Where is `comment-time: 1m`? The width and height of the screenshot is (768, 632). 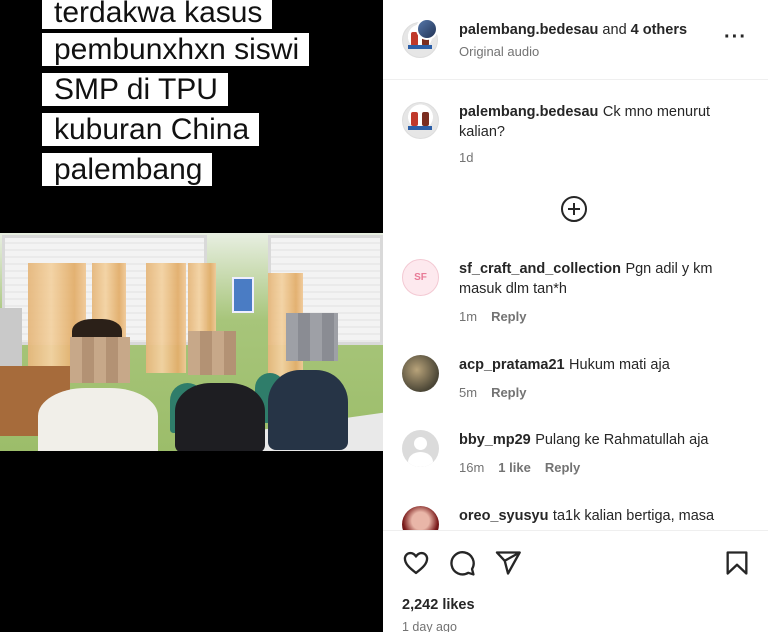 comment-time: 1m is located at coordinates (468, 316).